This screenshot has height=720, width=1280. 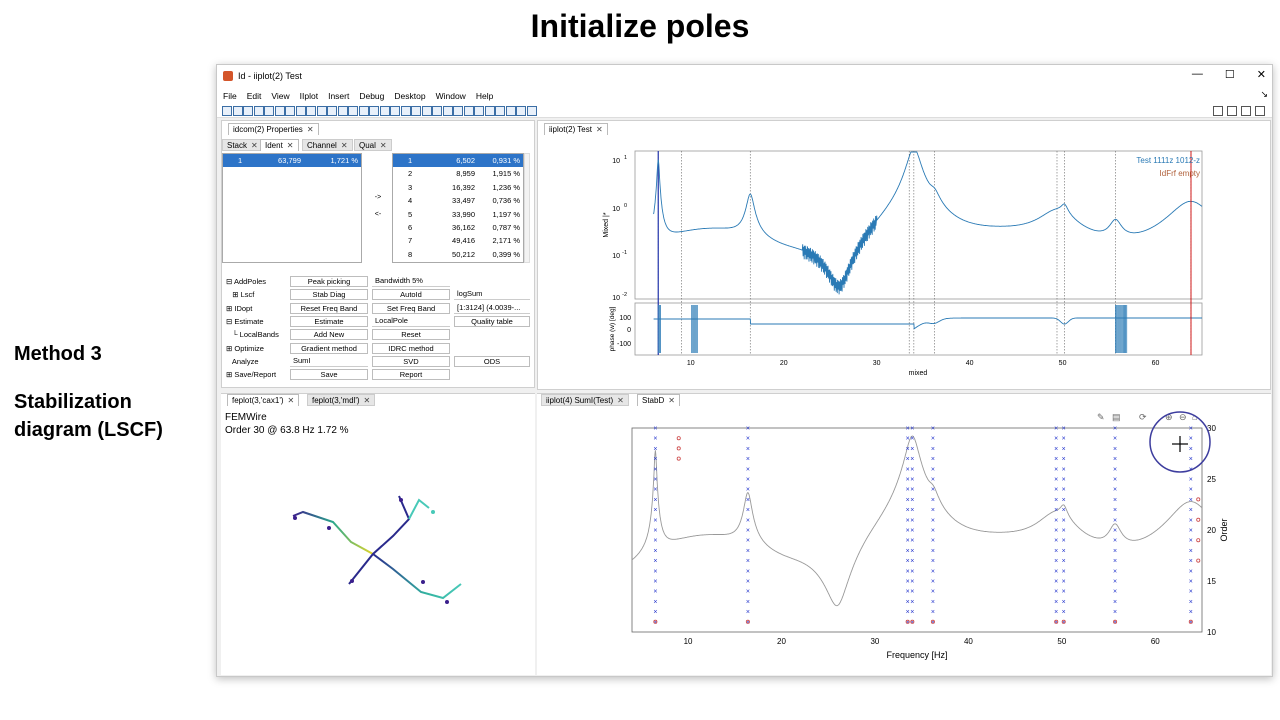 What do you see at coordinates (338, 96) in the screenshot?
I see `menu-insert: Insert` at bounding box center [338, 96].